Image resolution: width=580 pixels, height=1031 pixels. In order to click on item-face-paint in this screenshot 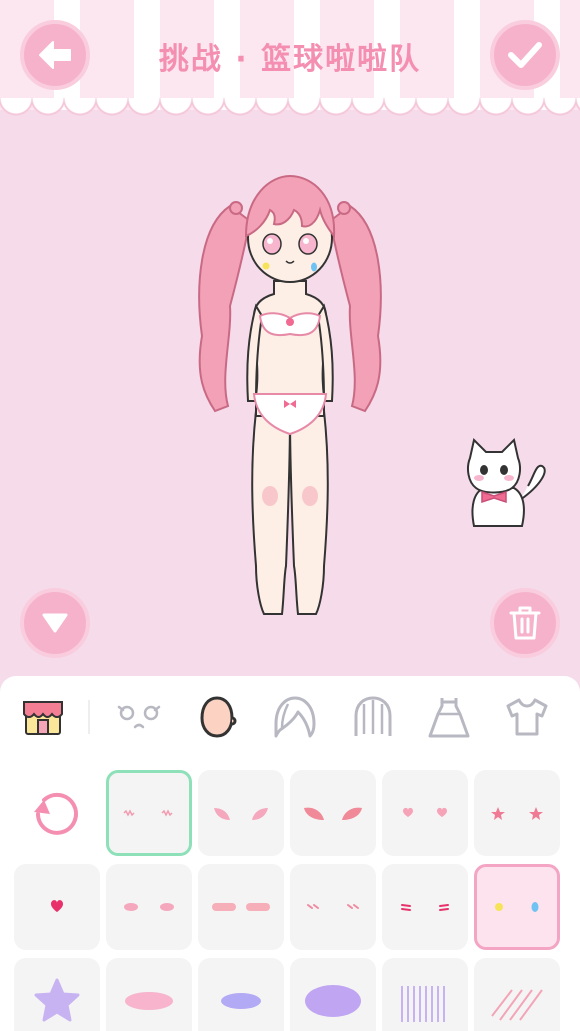, I will do `click(517, 907)`.